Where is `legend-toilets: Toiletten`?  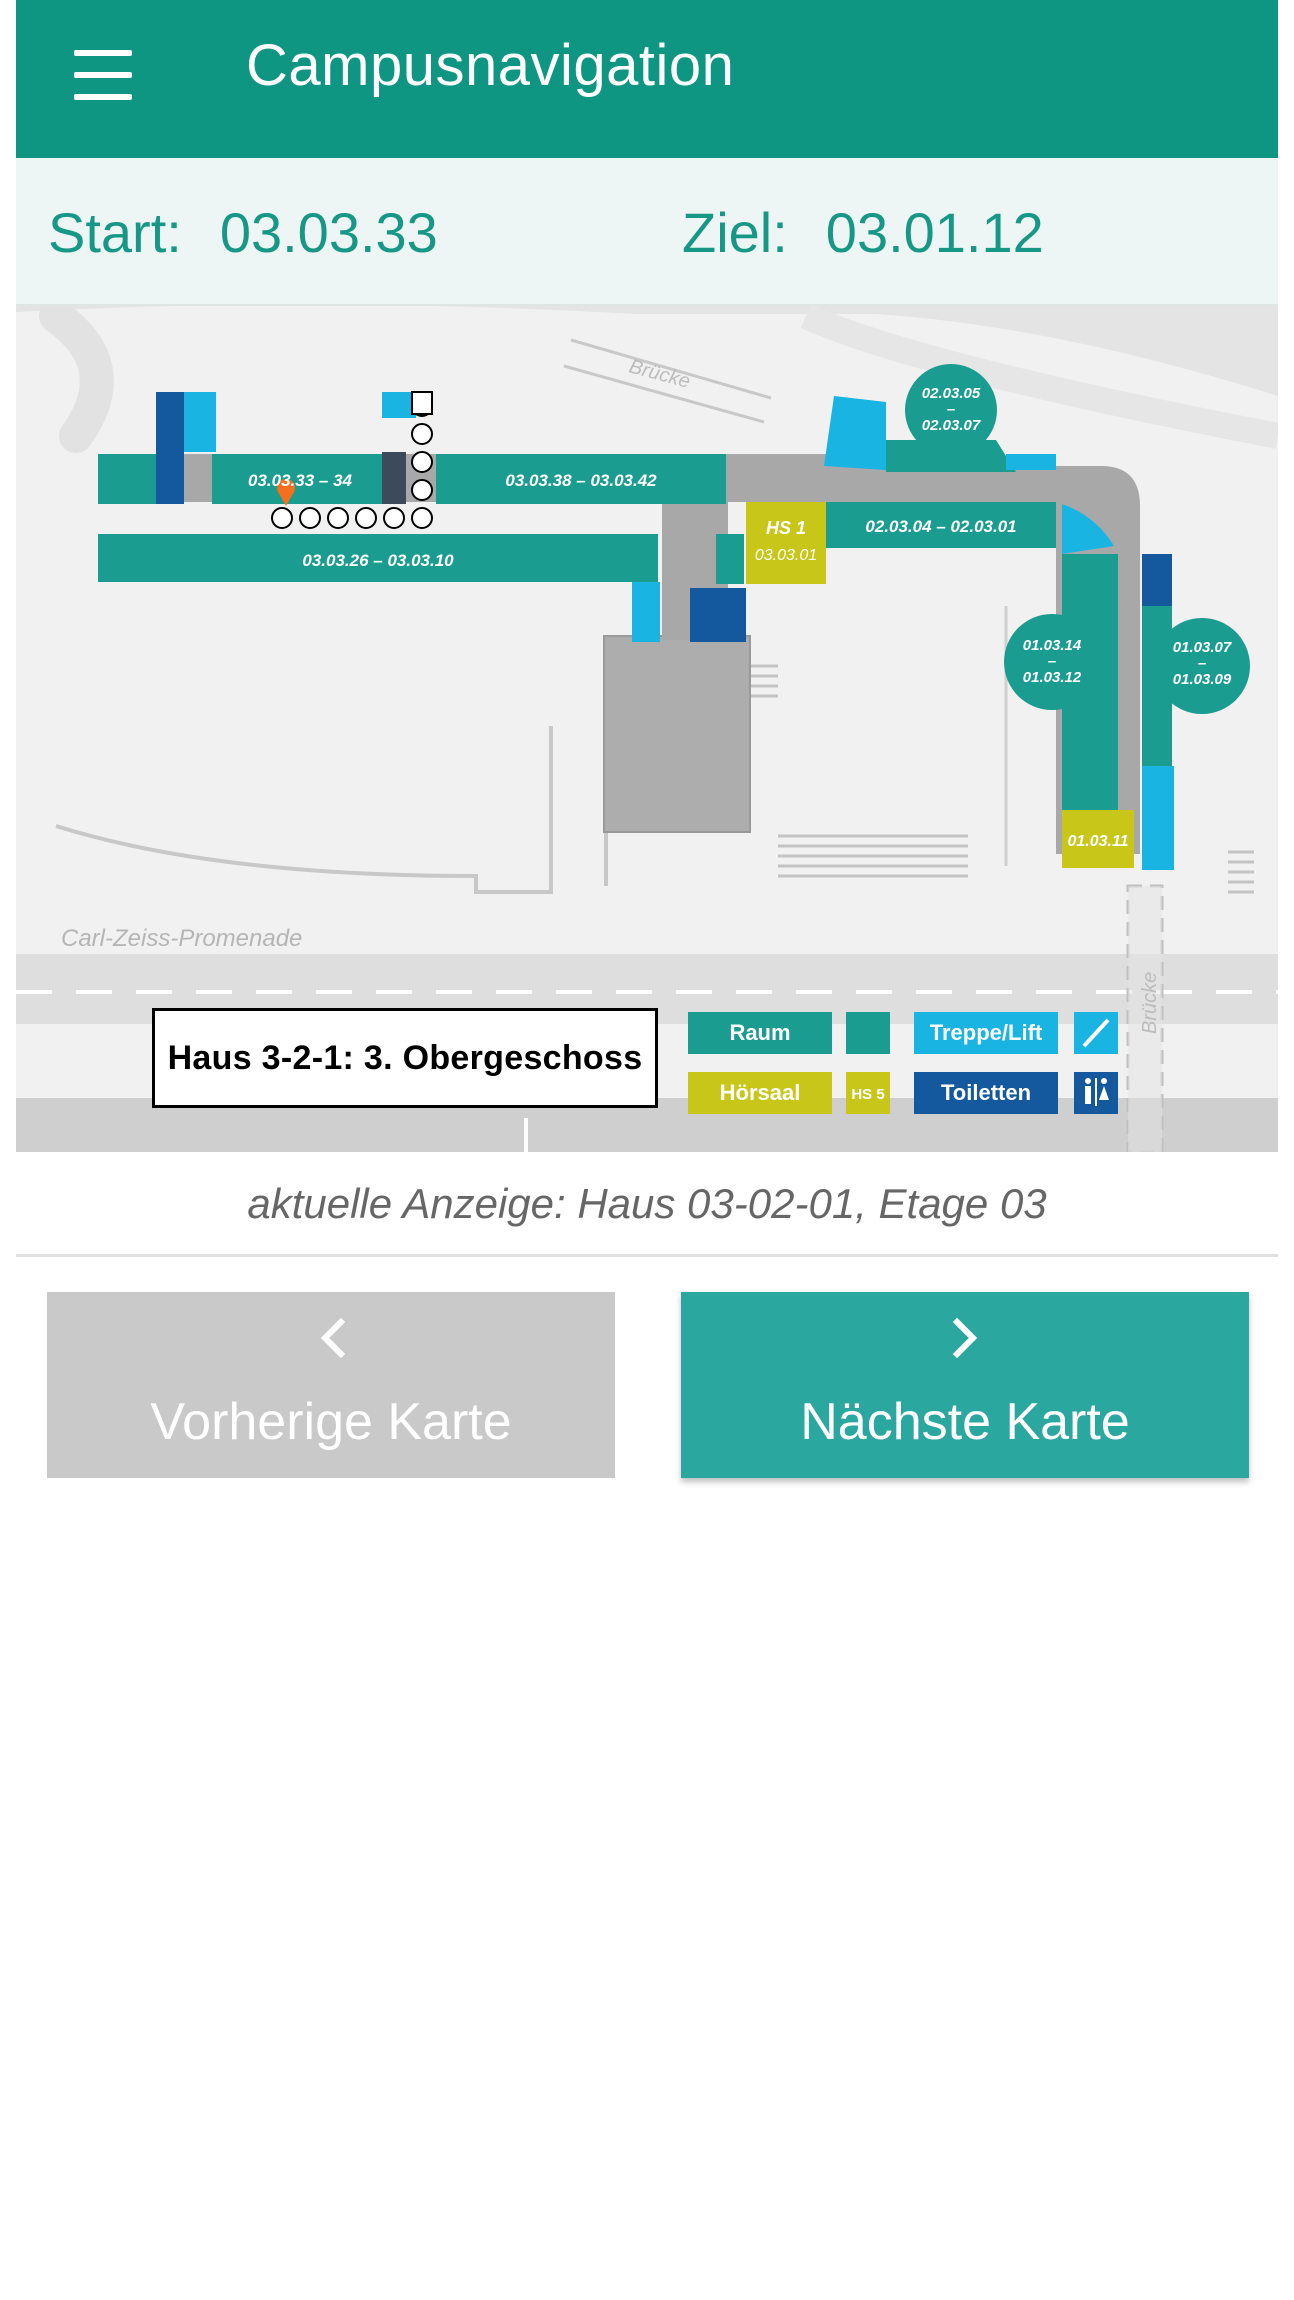
legend-toilets: Toiletten is located at coordinates (986, 1092).